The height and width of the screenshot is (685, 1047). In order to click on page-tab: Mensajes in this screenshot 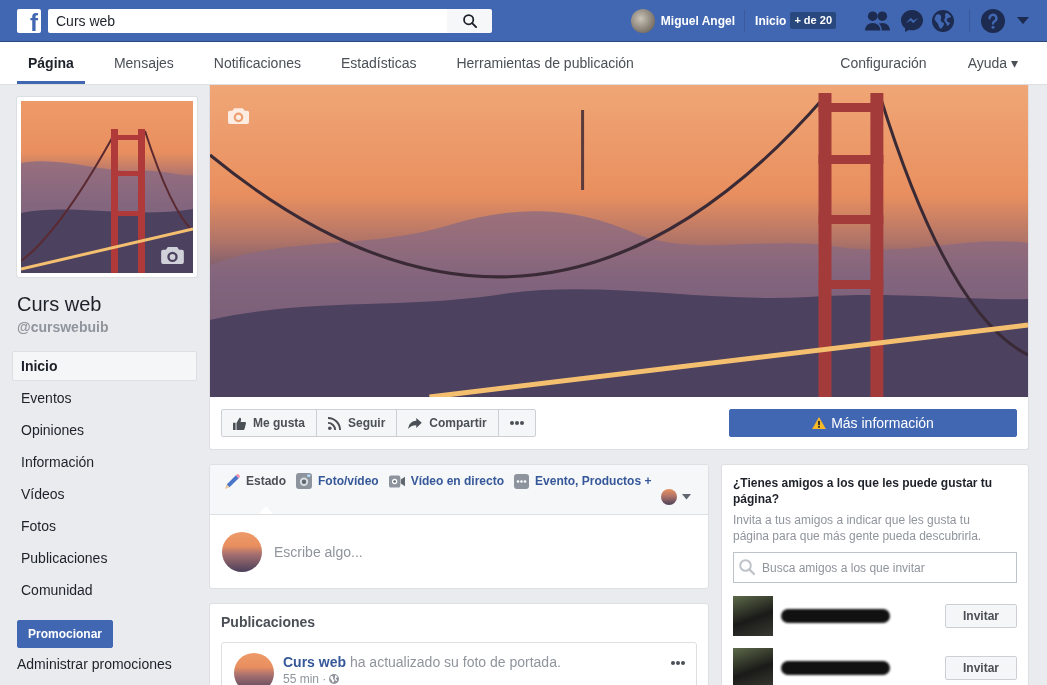, I will do `click(143, 63)`.